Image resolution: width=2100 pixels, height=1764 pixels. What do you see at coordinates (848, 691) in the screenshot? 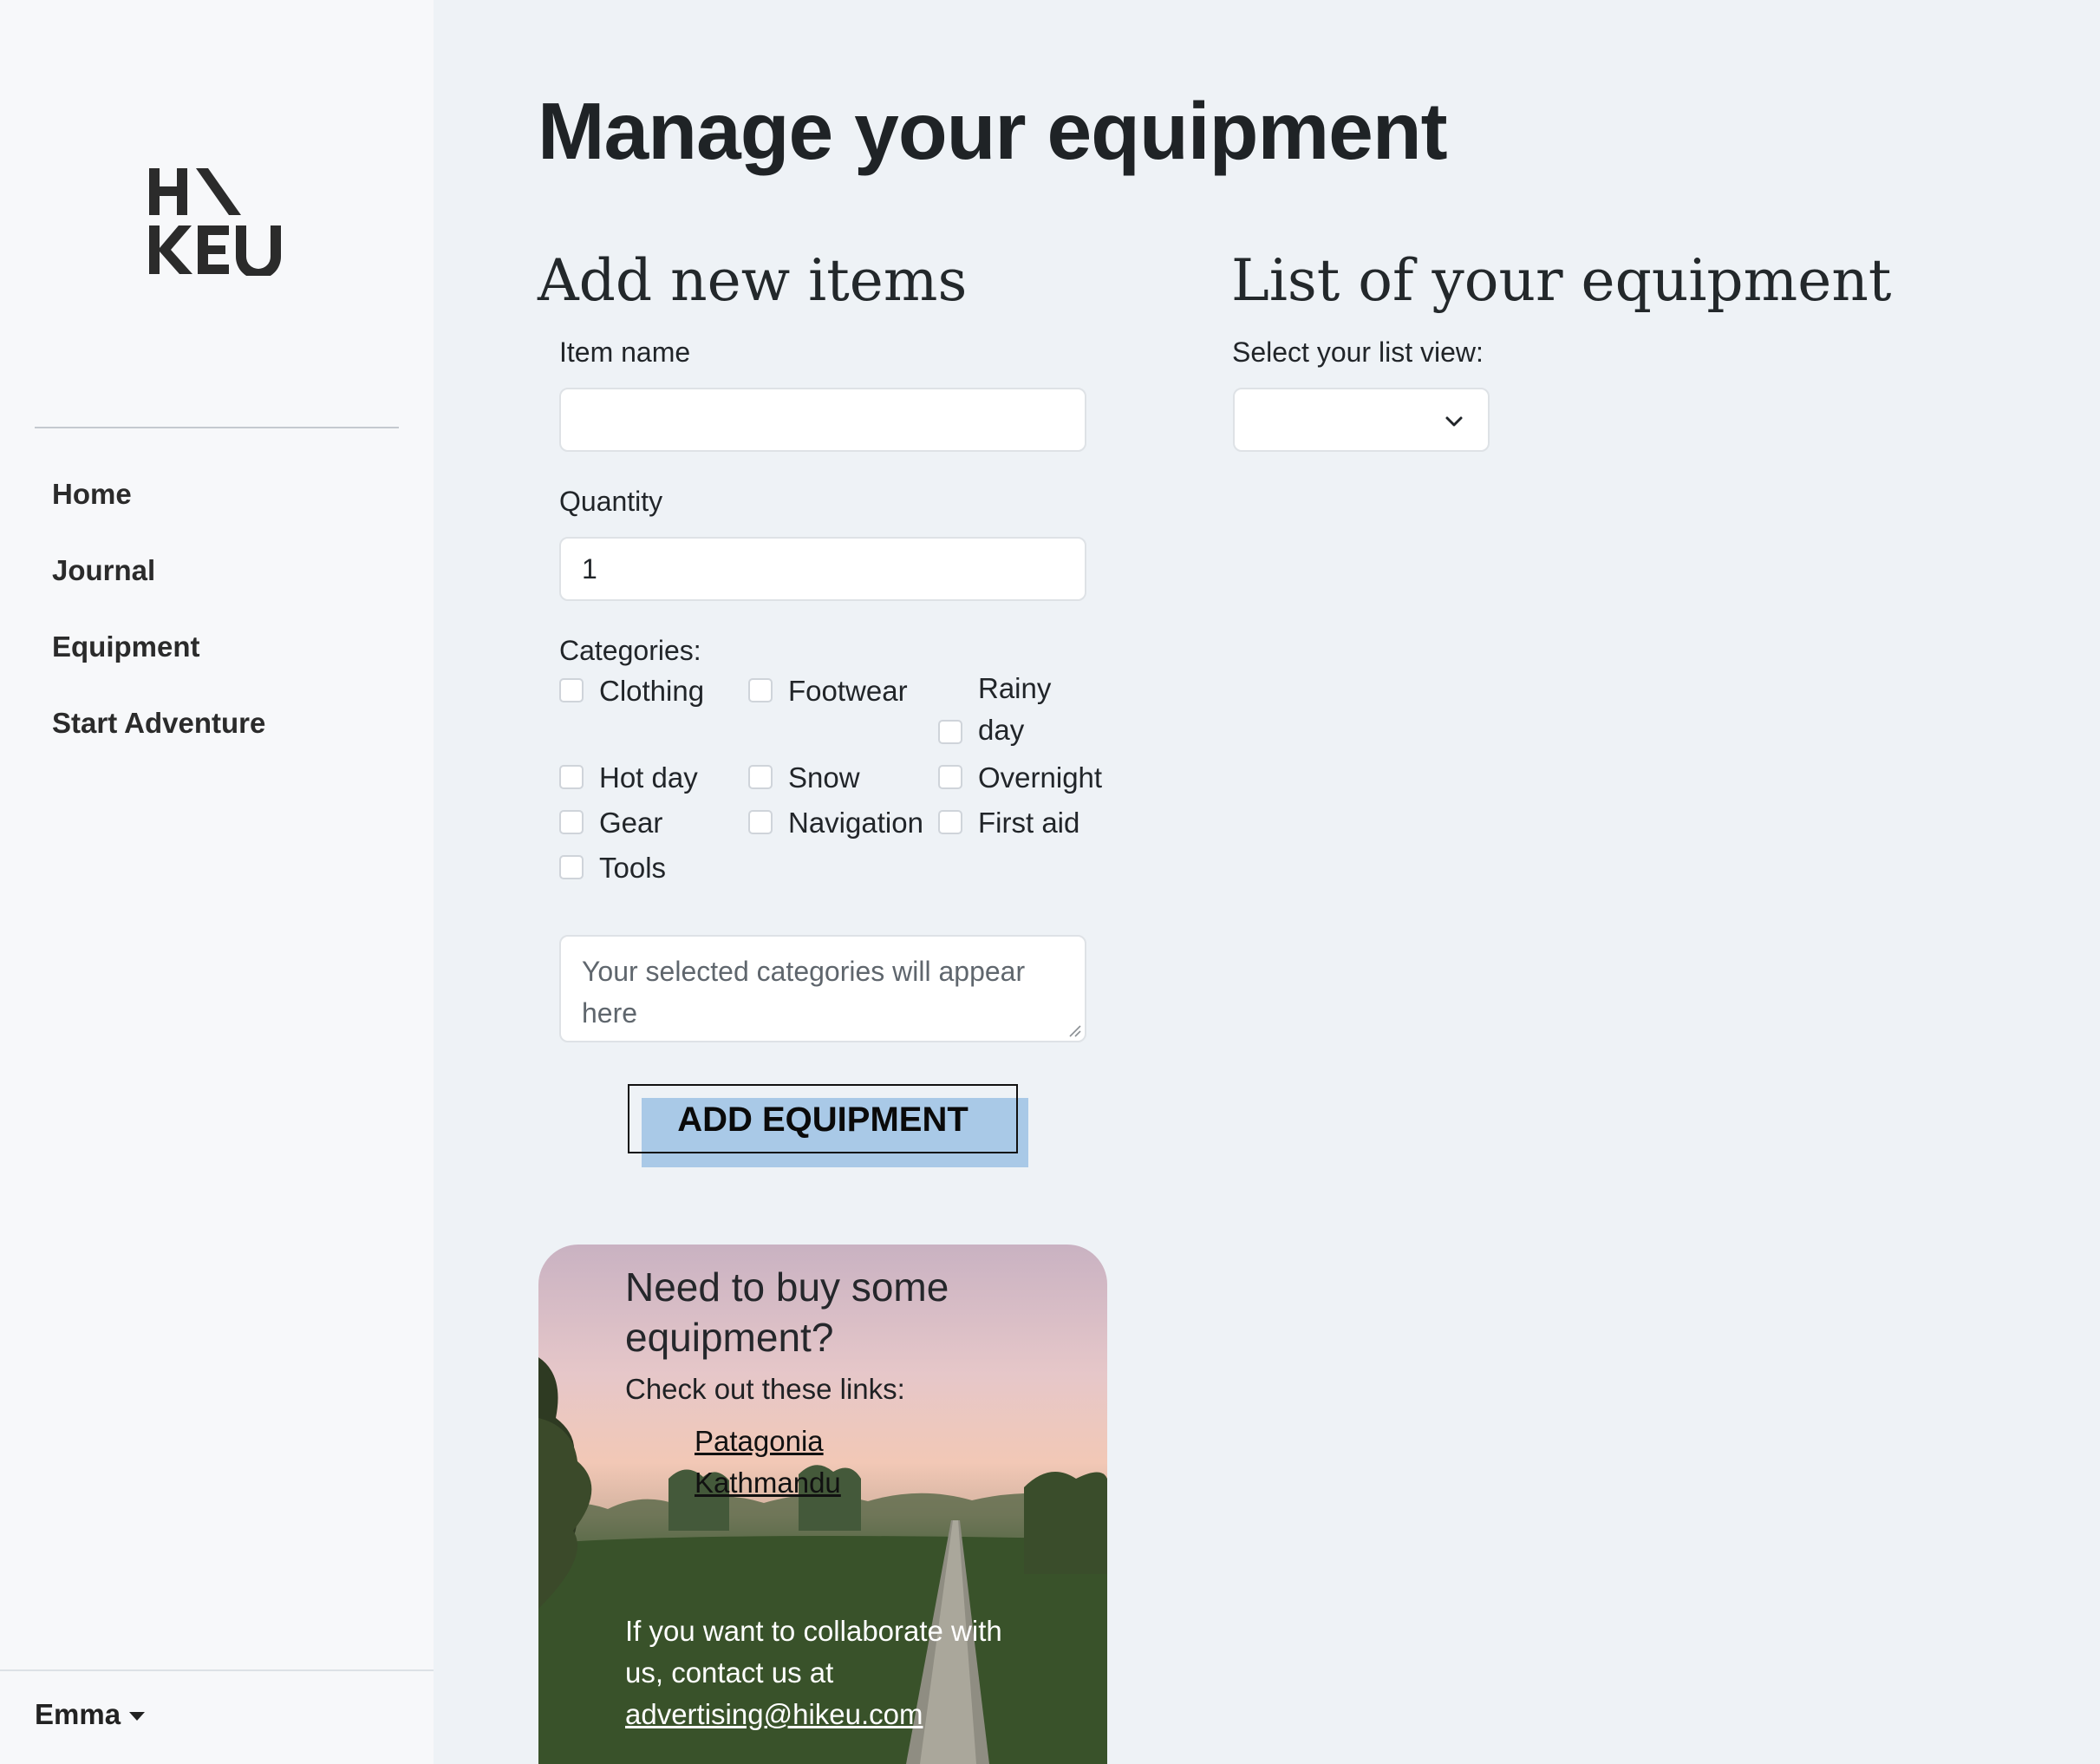
I see `category-label: Footwear` at bounding box center [848, 691].